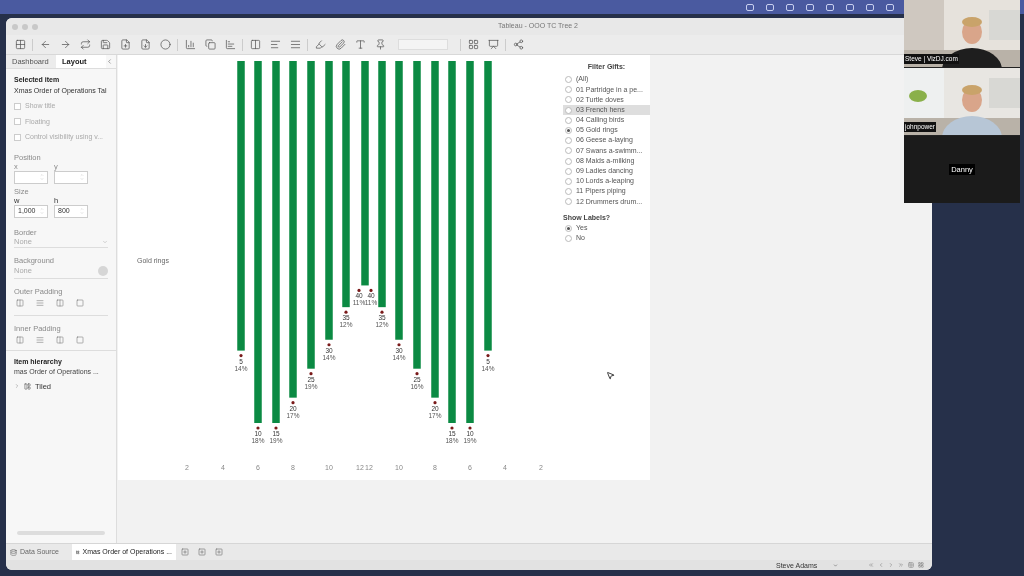 This screenshot has width=1024, height=576. I want to click on circle-icon, so click(165, 44).